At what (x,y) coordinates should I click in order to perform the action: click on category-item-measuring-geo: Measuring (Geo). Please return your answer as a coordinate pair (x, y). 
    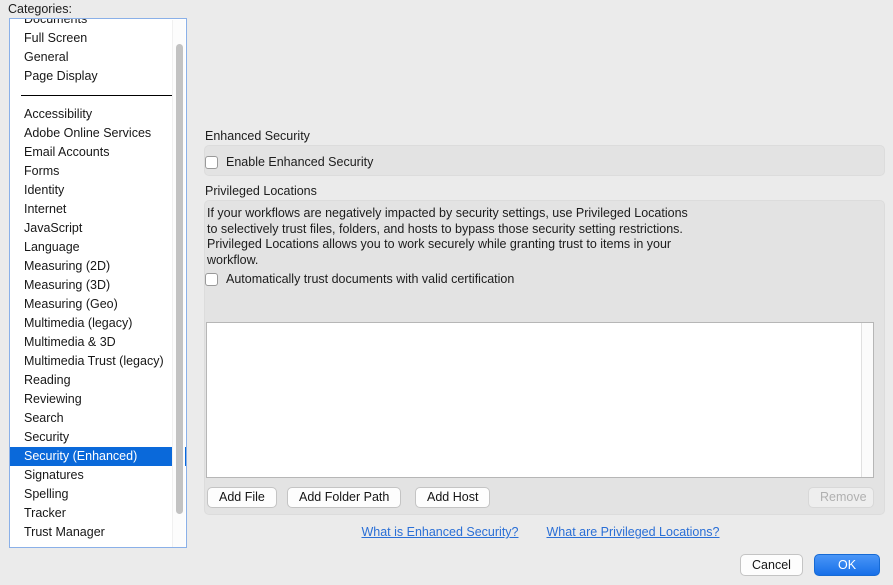
    Looking at the image, I should click on (98, 304).